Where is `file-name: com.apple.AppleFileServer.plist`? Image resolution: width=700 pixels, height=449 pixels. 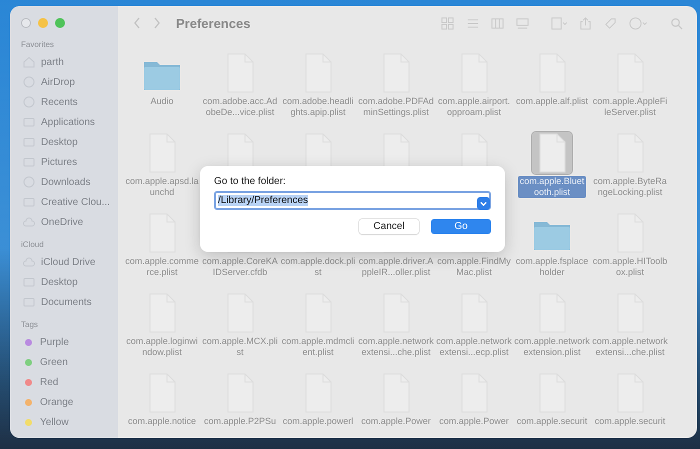 file-name: com.apple.AppleFileServer.plist is located at coordinates (630, 107).